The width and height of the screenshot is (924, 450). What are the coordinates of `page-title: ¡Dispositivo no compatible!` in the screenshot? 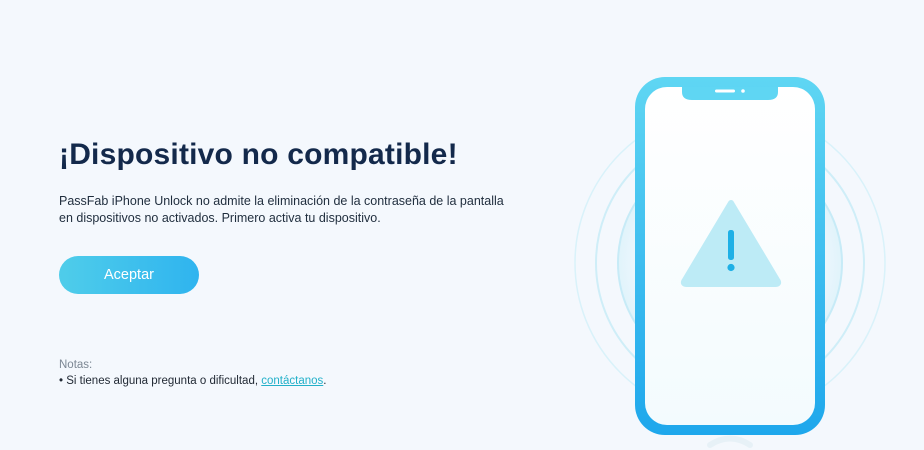 It's located at (258, 154).